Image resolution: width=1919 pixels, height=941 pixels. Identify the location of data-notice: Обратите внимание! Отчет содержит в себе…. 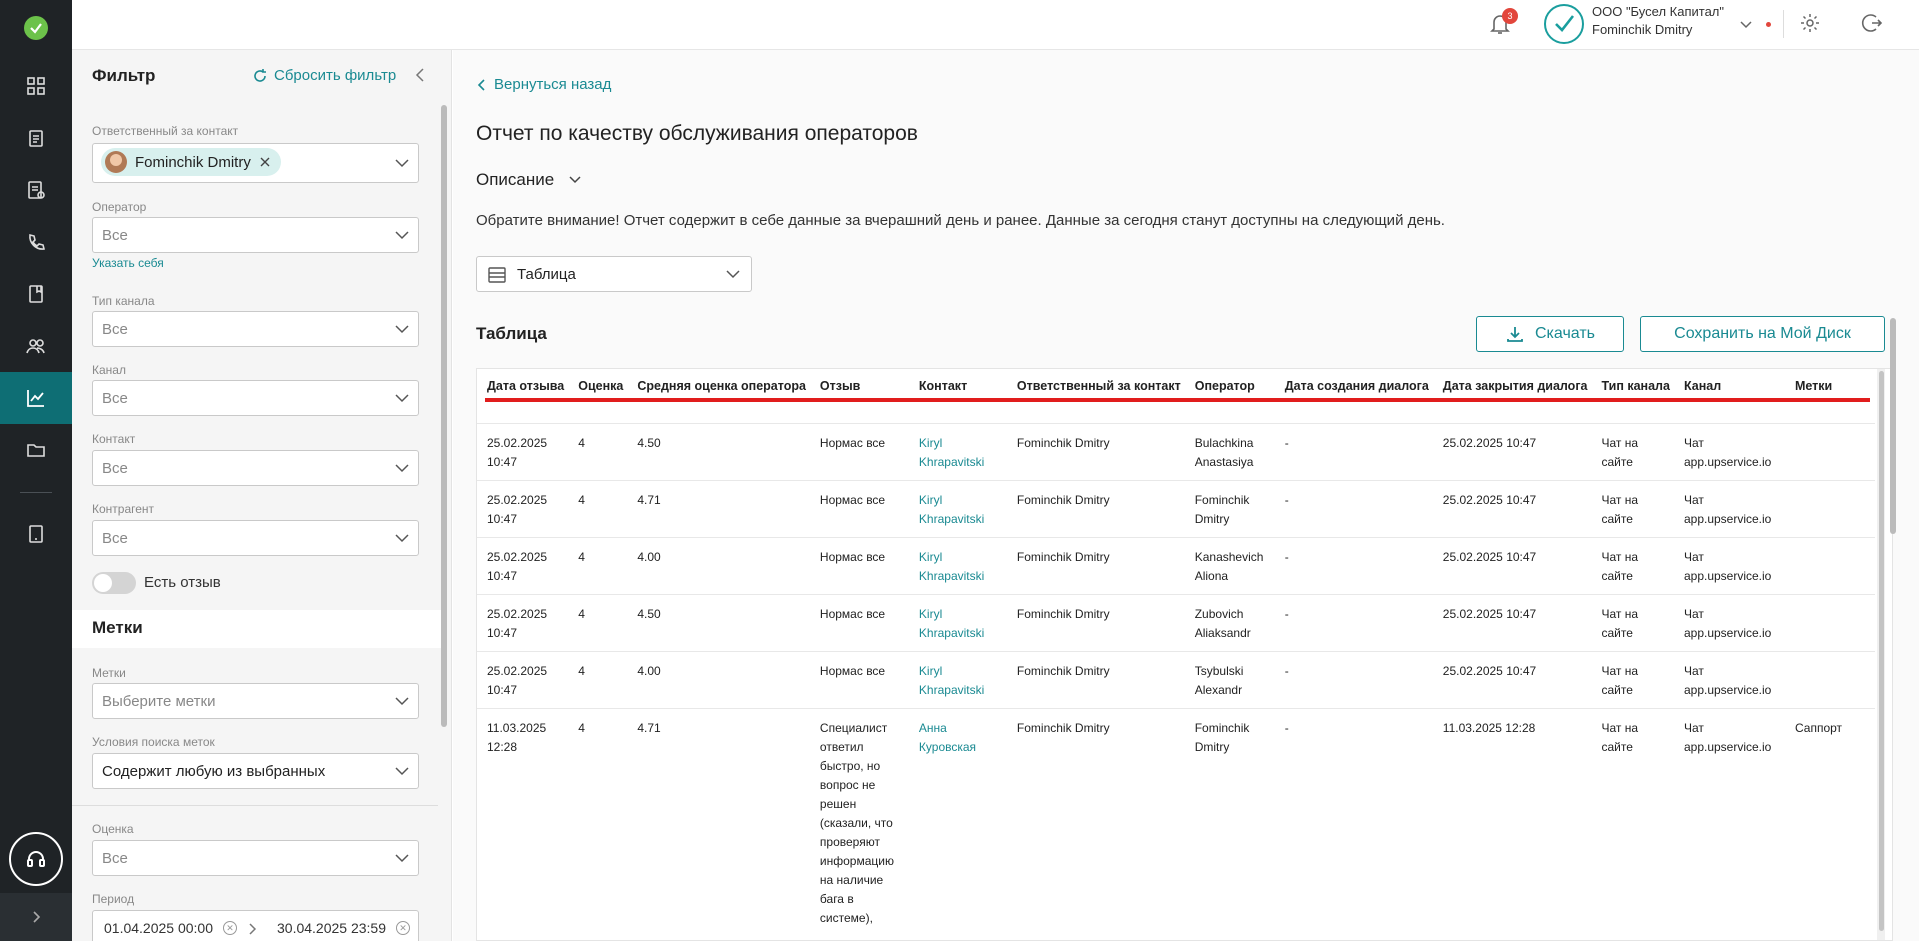
(960, 220).